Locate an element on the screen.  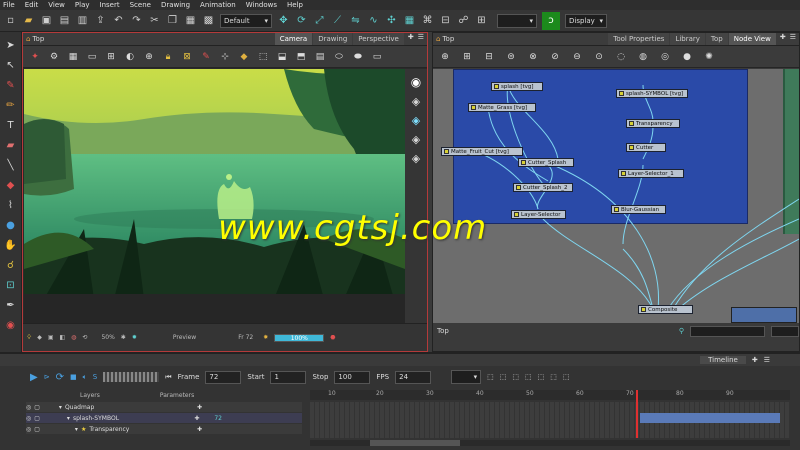
pen-icon: ✒ is located at coordinates (11, 305).